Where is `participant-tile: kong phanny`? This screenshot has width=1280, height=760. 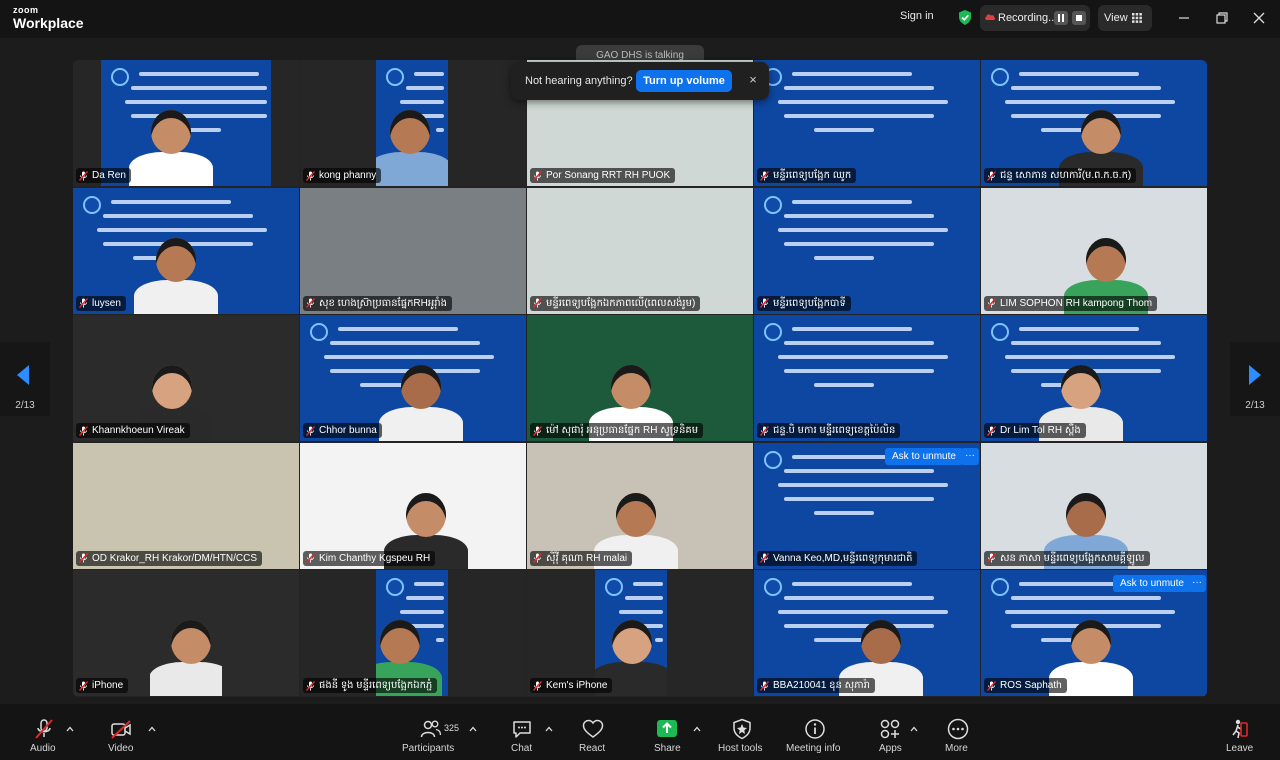
participant-tile: kong phanny is located at coordinates (413, 123).